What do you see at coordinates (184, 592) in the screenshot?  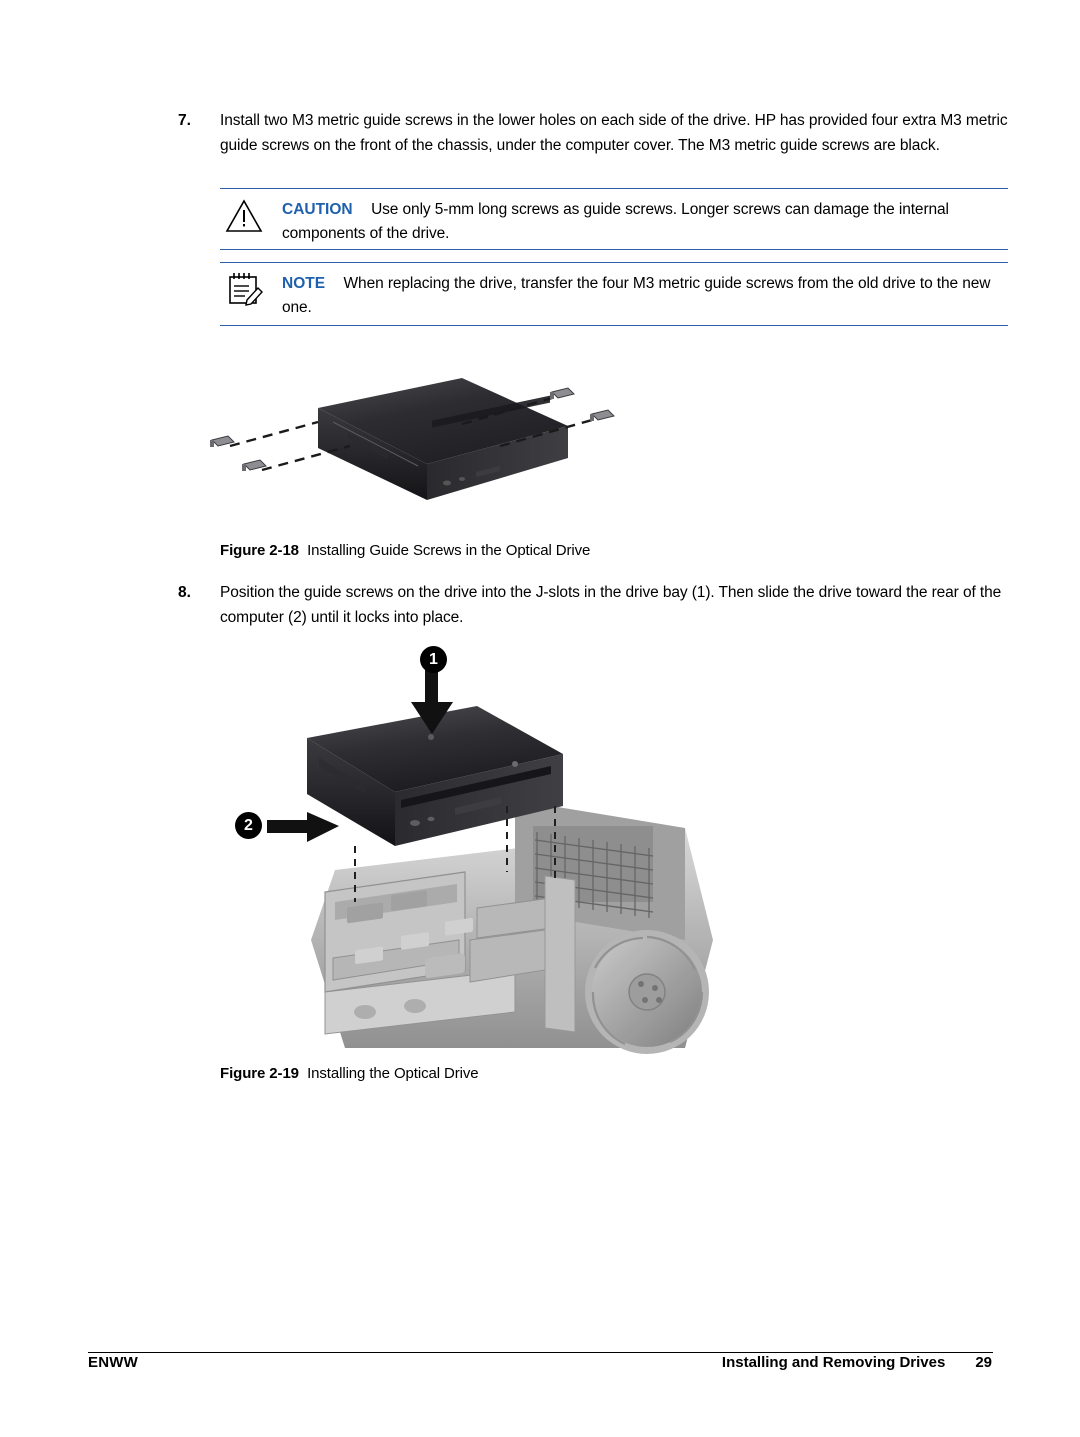 I see `step-number: 8.` at bounding box center [184, 592].